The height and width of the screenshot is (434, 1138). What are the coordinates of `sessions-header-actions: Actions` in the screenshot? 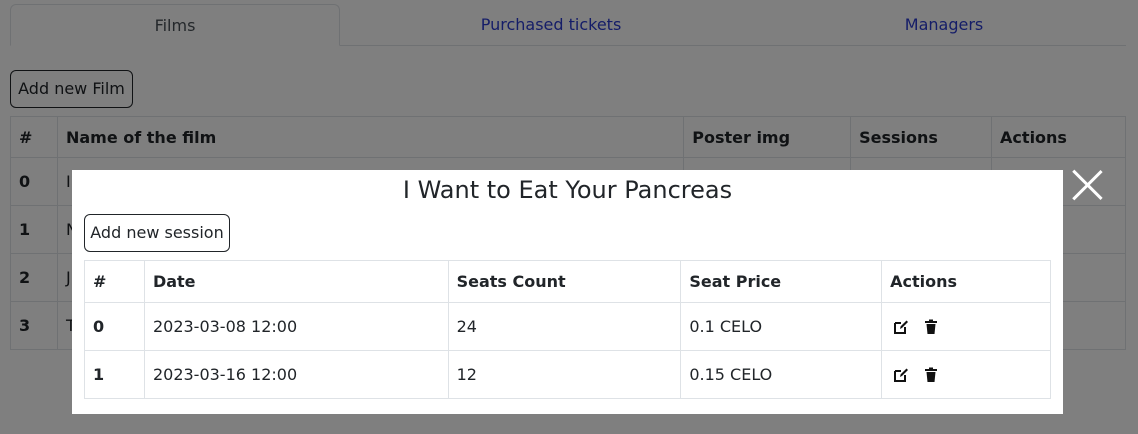 It's located at (966, 281).